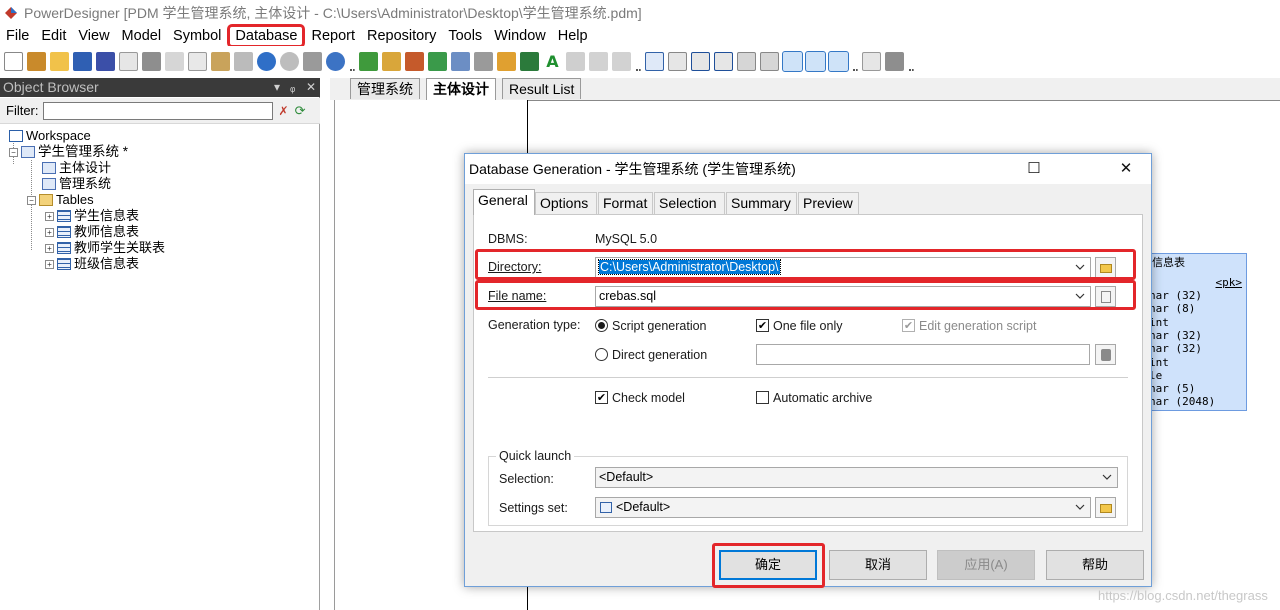 This screenshot has width=1280, height=610. I want to click on clear-filter-icon: ✗, so click(284, 111).